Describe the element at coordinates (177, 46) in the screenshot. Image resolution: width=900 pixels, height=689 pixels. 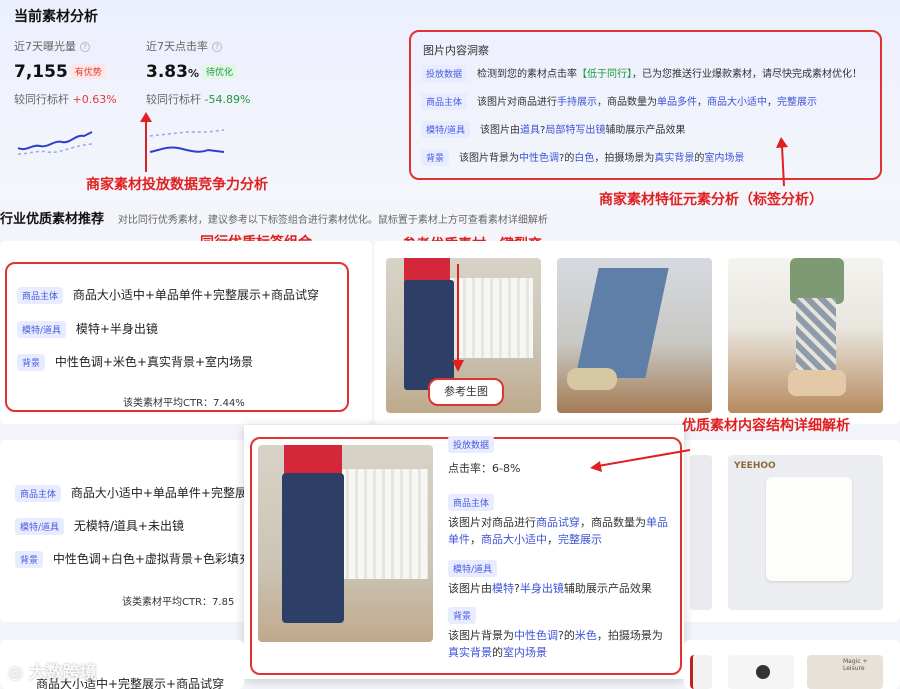
I see `metric-label: 近7天点击率` at that location.